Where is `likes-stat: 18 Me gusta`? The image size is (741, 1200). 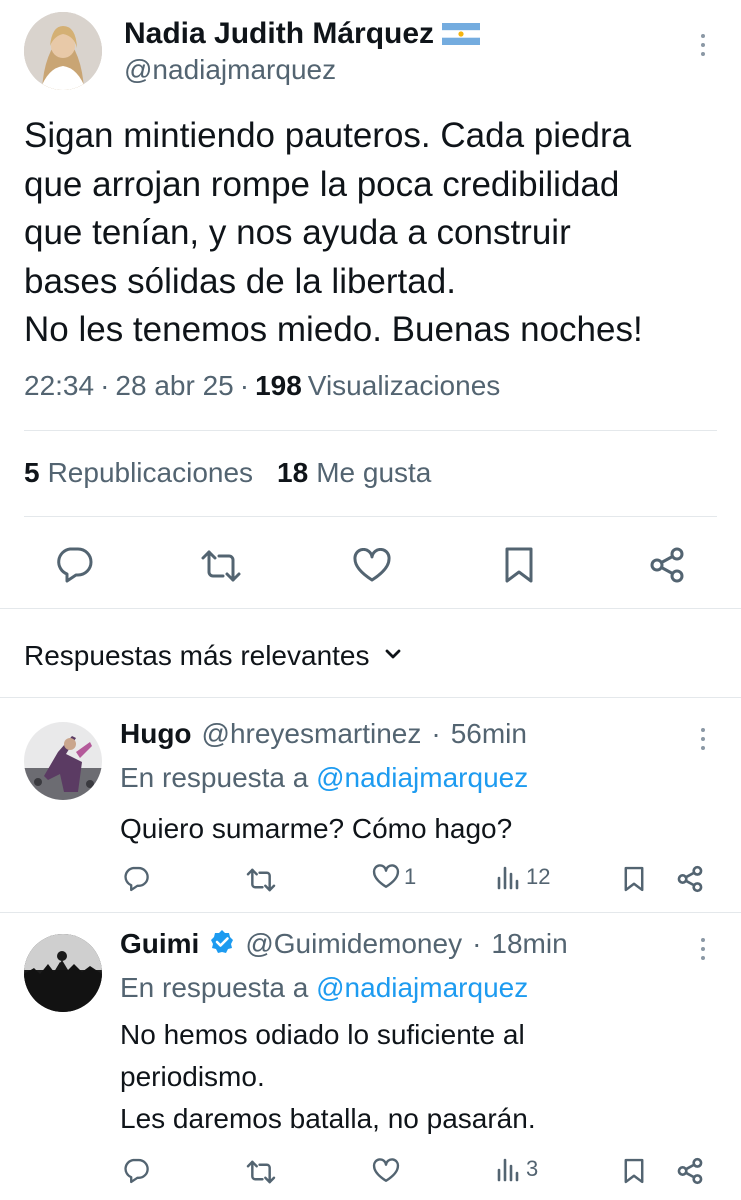
likes-stat: 18 Me gusta is located at coordinates (354, 473).